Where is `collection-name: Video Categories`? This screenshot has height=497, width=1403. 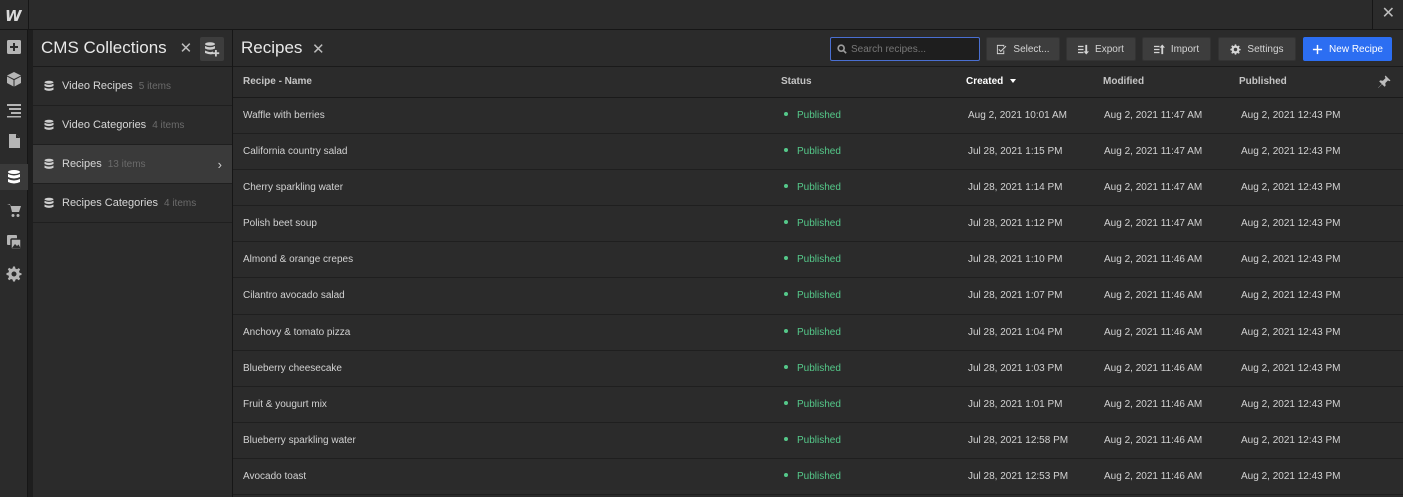
collection-name: Video Categories is located at coordinates (104, 125).